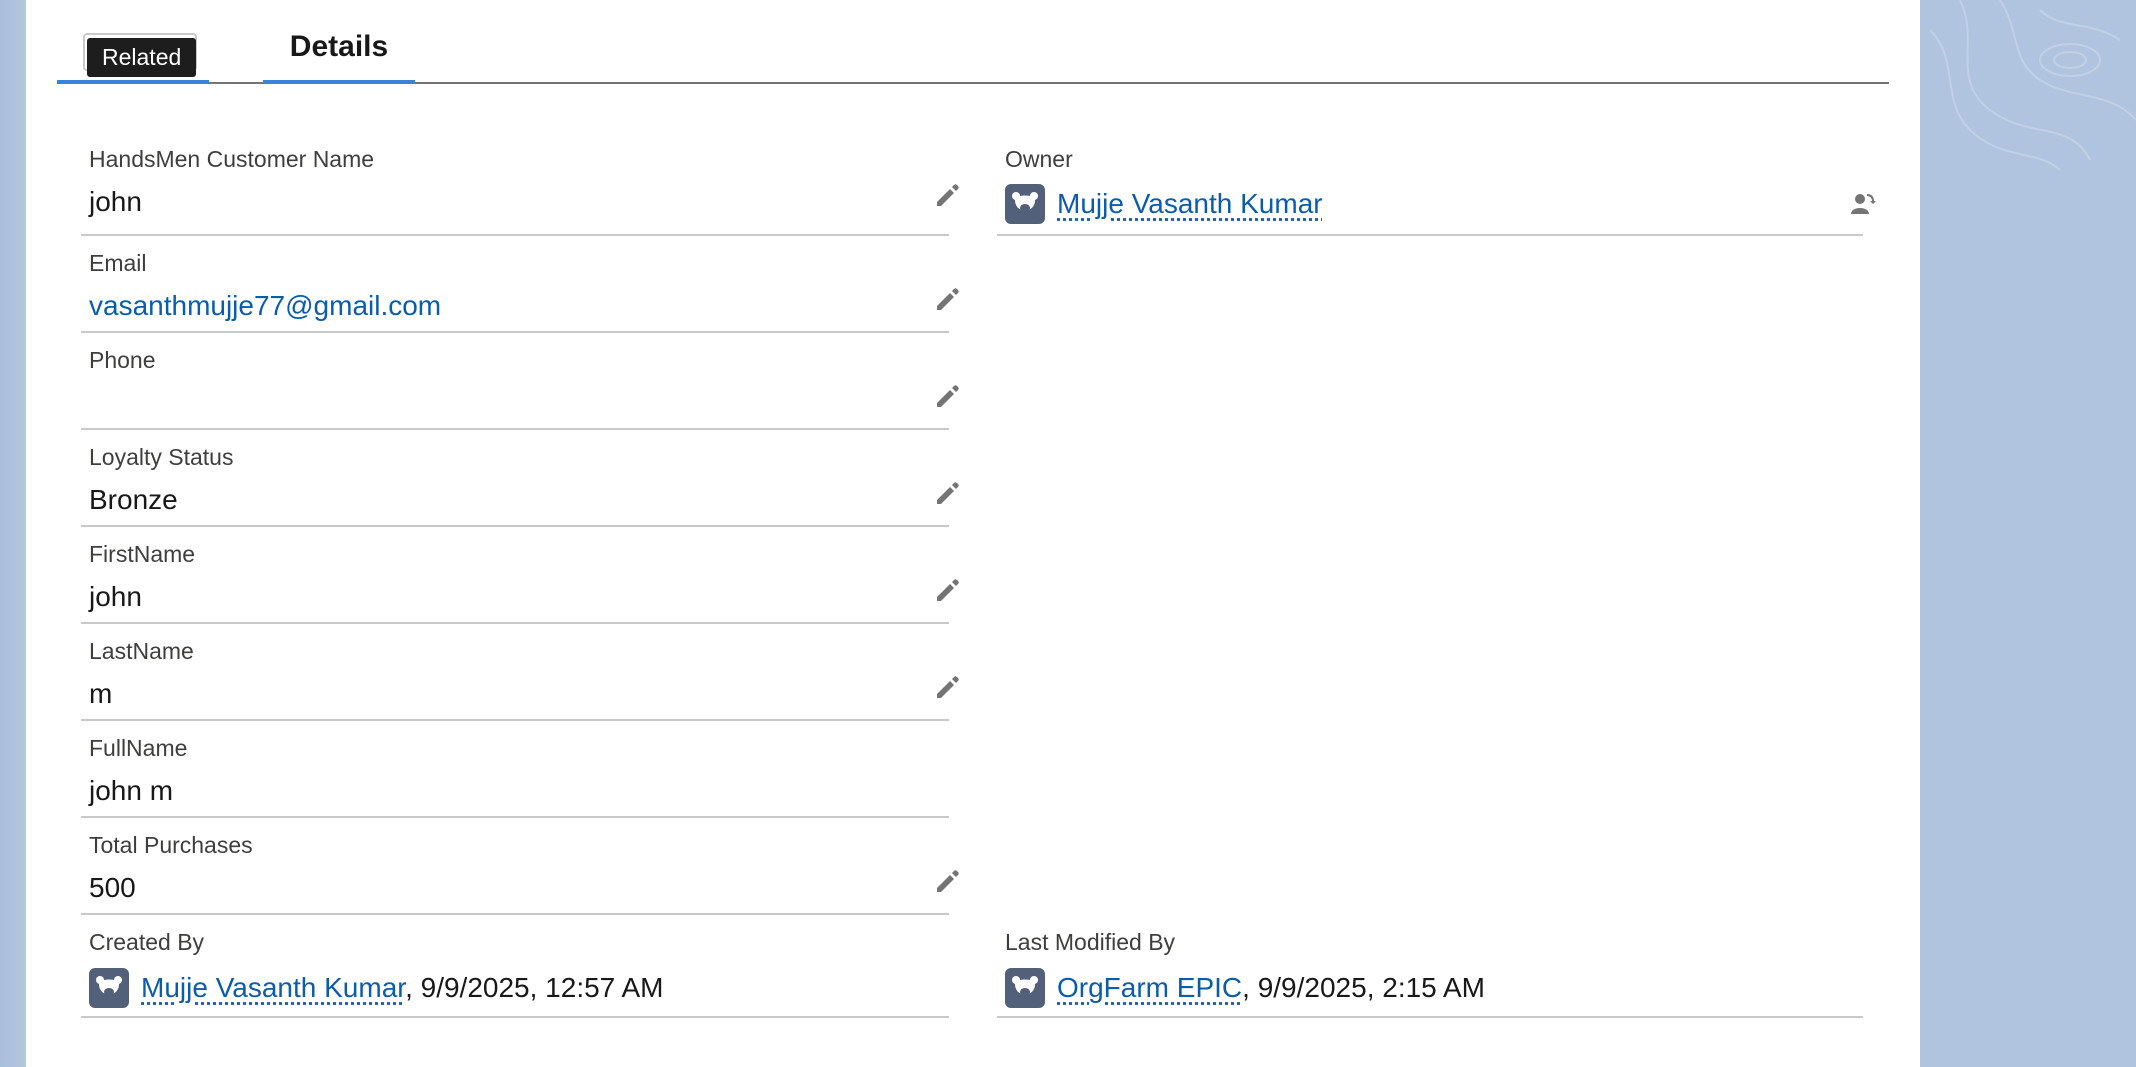 The height and width of the screenshot is (1067, 2136). What do you see at coordinates (520, 870) in the screenshot?
I see `field-total-purchases: Total Purchases 500` at bounding box center [520, 870].